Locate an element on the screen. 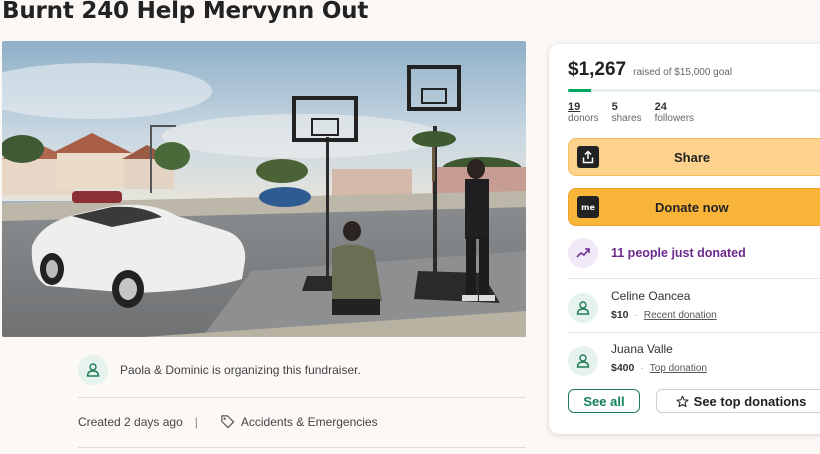 Image resolution: width=820 pixels, height=454 pixels. donate-now-button: me Donate now is located at coordinates (694, 207).